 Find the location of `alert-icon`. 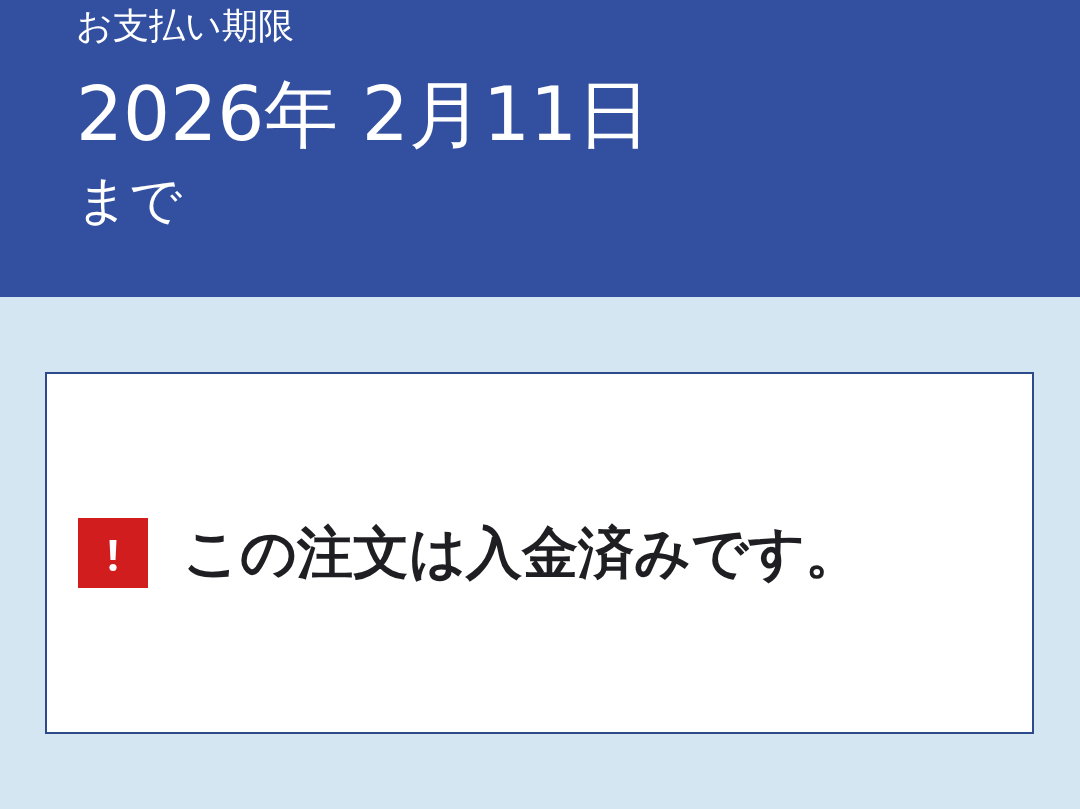

alert-icon is located at coordinates (113, 553).